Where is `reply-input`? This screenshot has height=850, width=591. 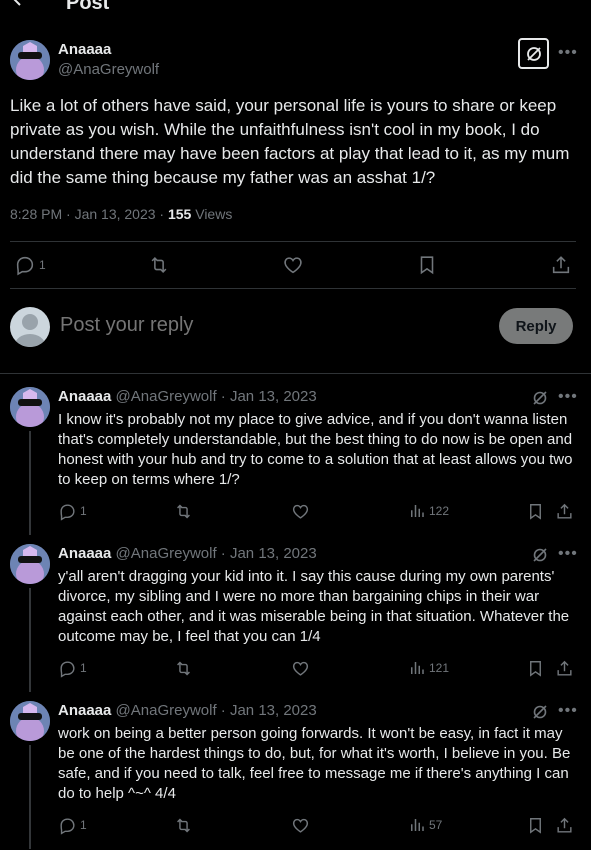 reply-input is located at coordinates (260, 325).